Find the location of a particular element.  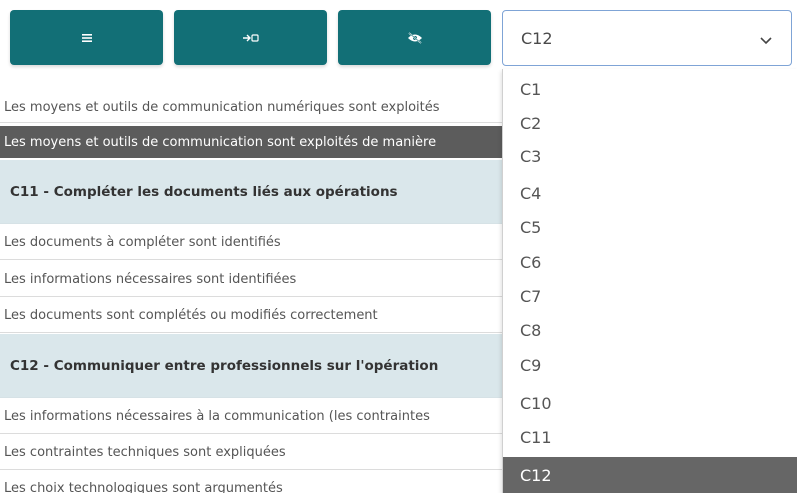

competency-select: C12 is located at coordinates (647, 38).